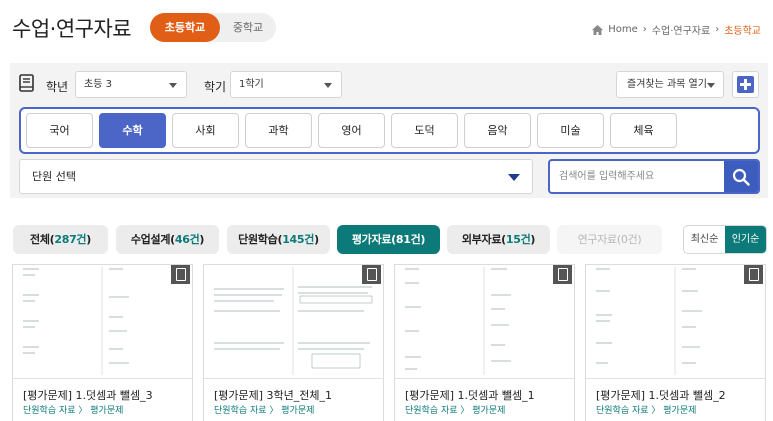  I want to click on card-title: [평가문제] 1.덧셈과 뺄셈_2, so click(661, 395).